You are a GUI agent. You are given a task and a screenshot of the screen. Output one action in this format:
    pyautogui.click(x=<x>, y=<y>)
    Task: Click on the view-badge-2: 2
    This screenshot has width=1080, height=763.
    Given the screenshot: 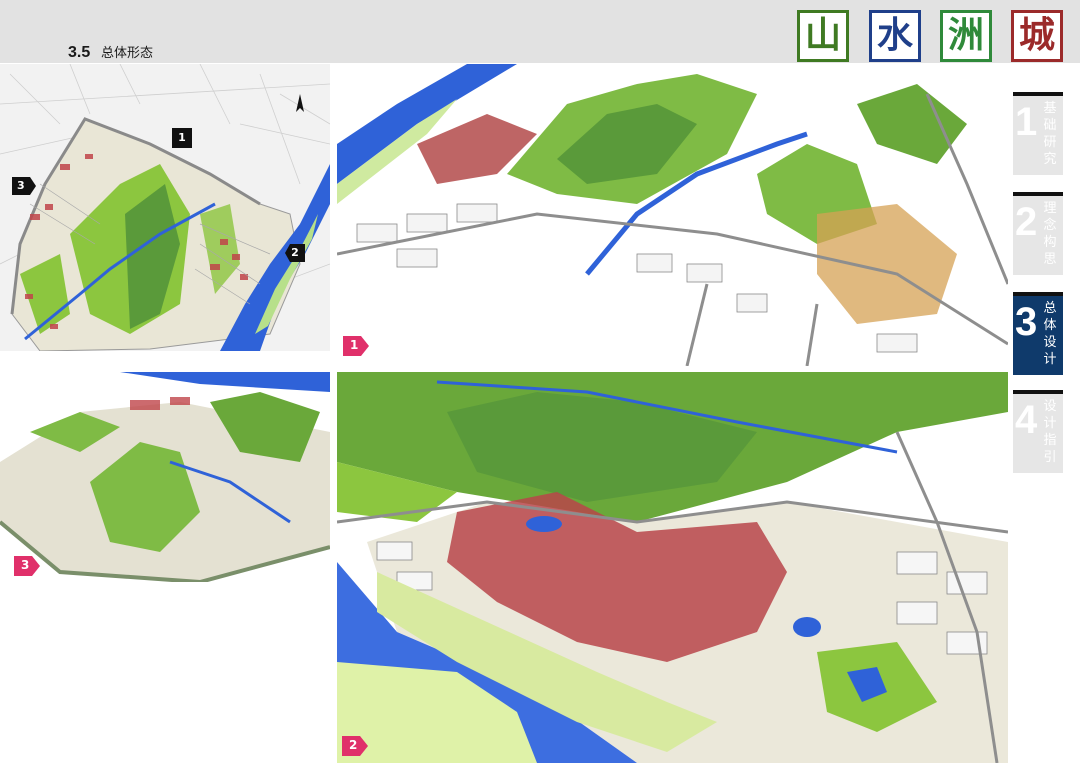 What is the action you would take?
    pyautogui.click(x=355, y=746)
    